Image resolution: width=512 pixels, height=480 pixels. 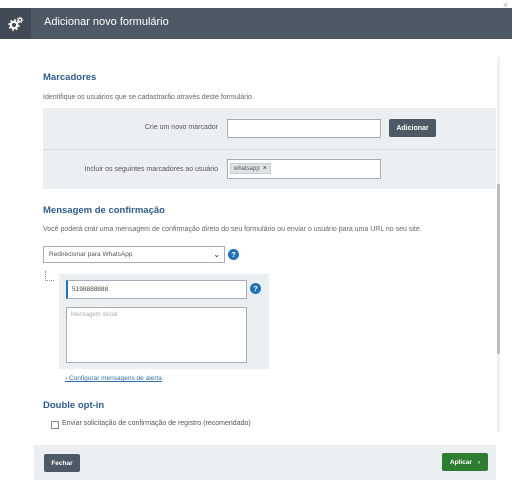 I want to click on scrollbar, so click(x=498, y=244).